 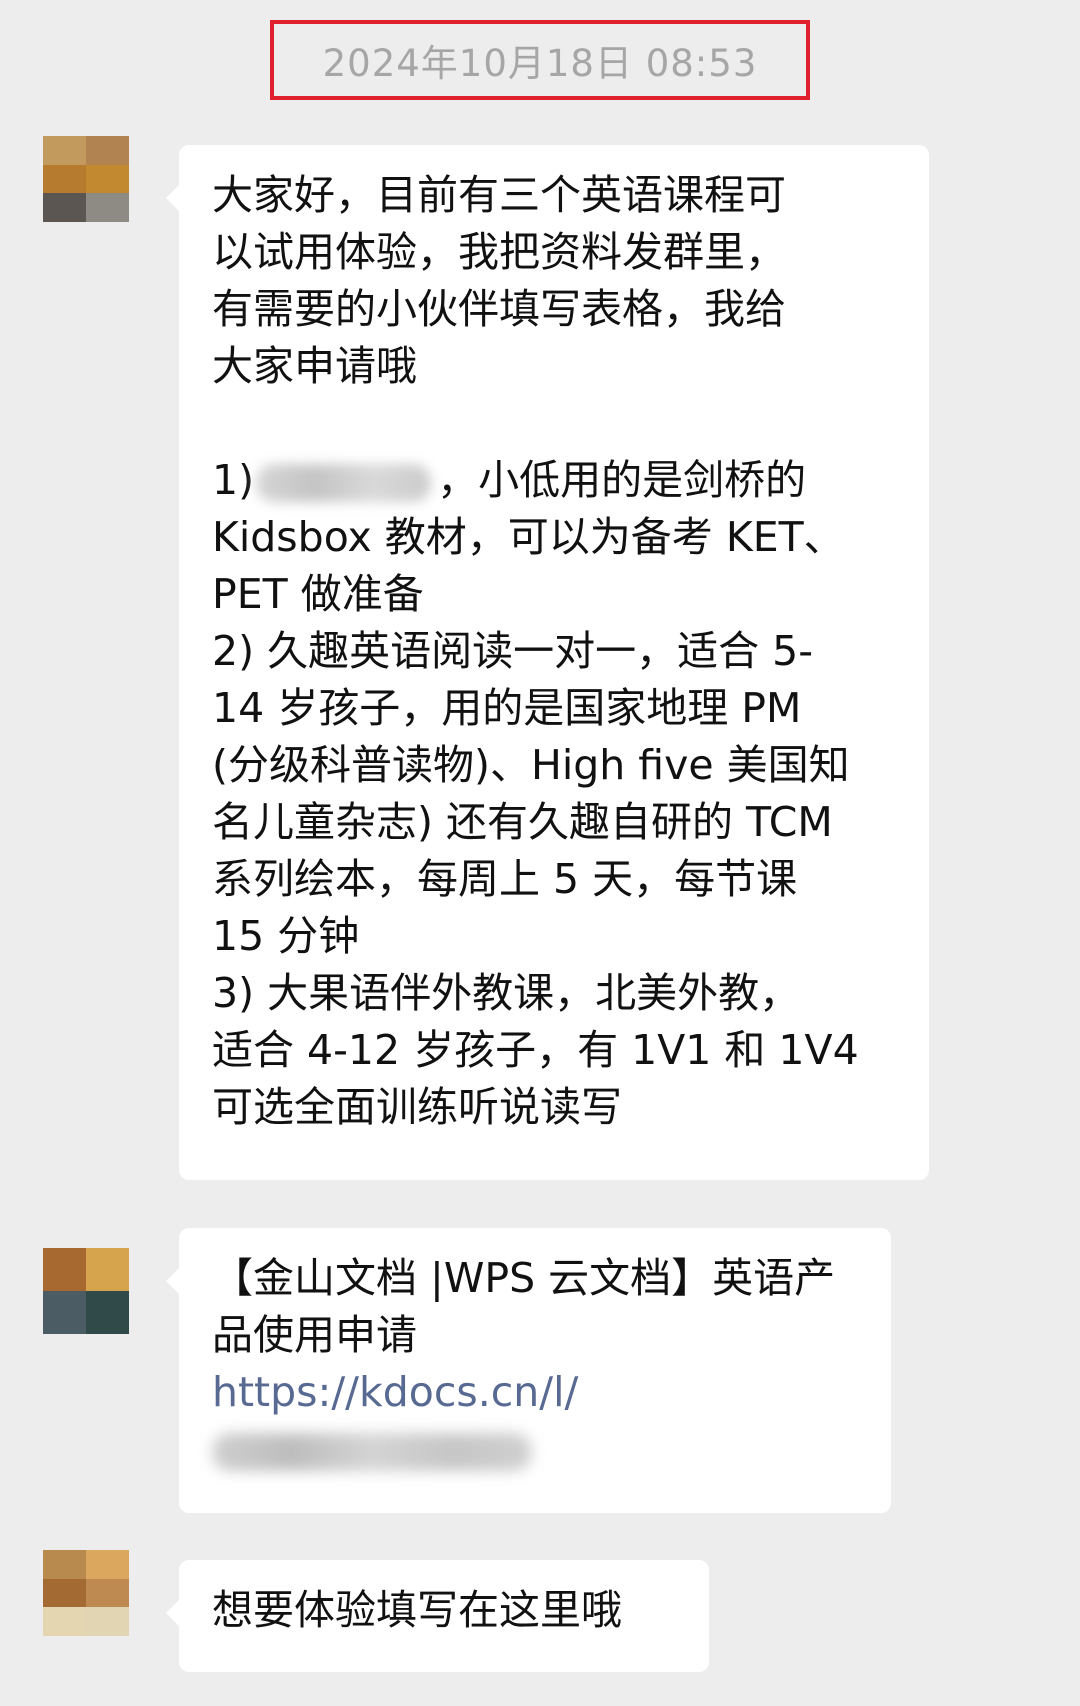 I want to click on message-text-line: 1) ，小低用的是剑桥的, so click(x=555, y=480).